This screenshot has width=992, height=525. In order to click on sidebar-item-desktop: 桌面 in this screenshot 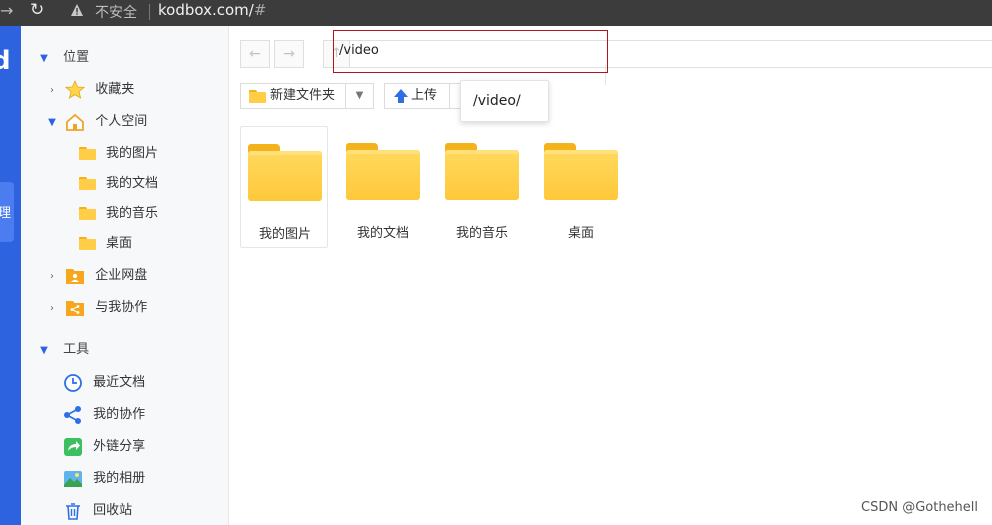, I will do `click(105, 244)`.